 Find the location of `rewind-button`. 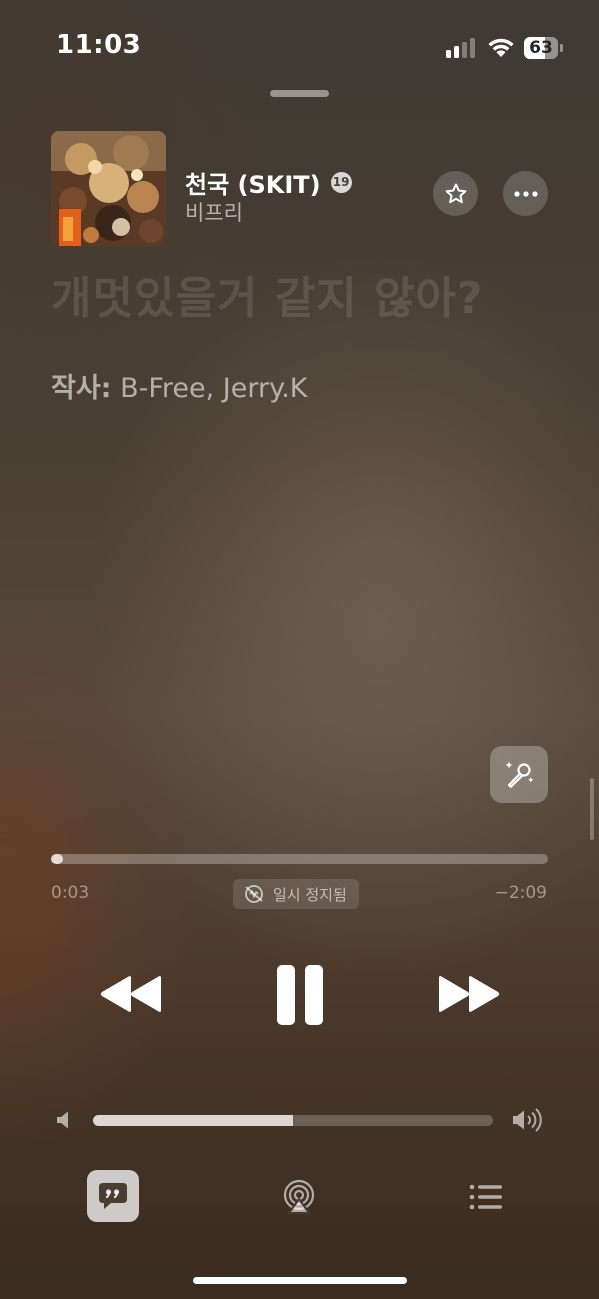

rewind-button is located at coordinates (130, 994).